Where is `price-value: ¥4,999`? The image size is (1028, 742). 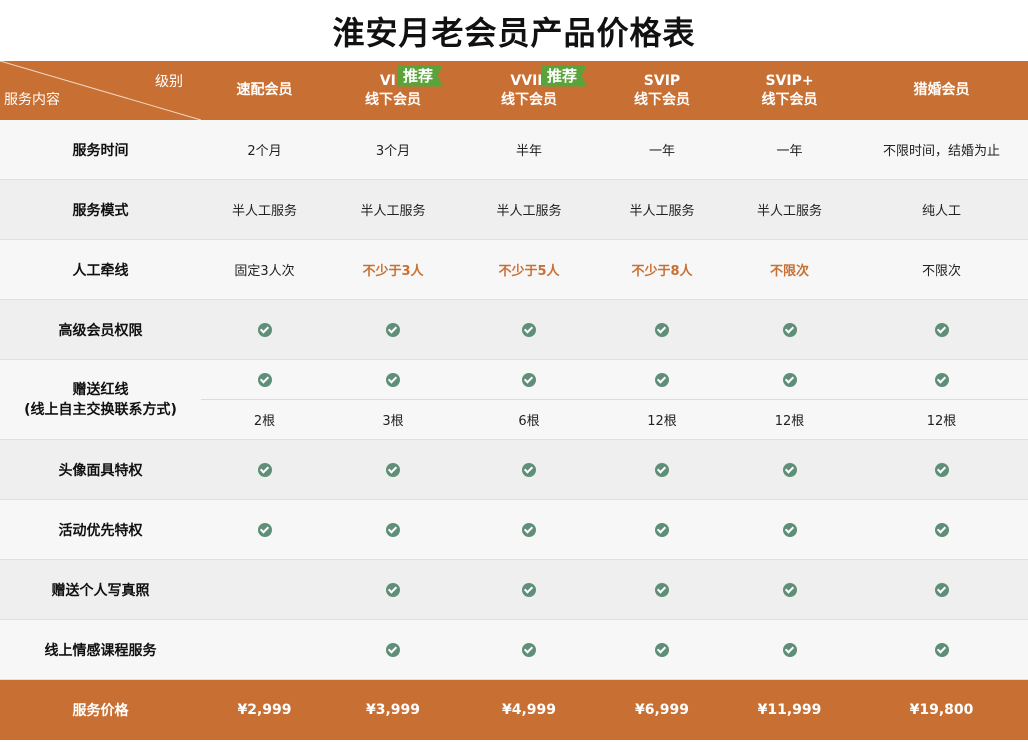
price-value: ¥4,999 is located at coordinates (529, 709).